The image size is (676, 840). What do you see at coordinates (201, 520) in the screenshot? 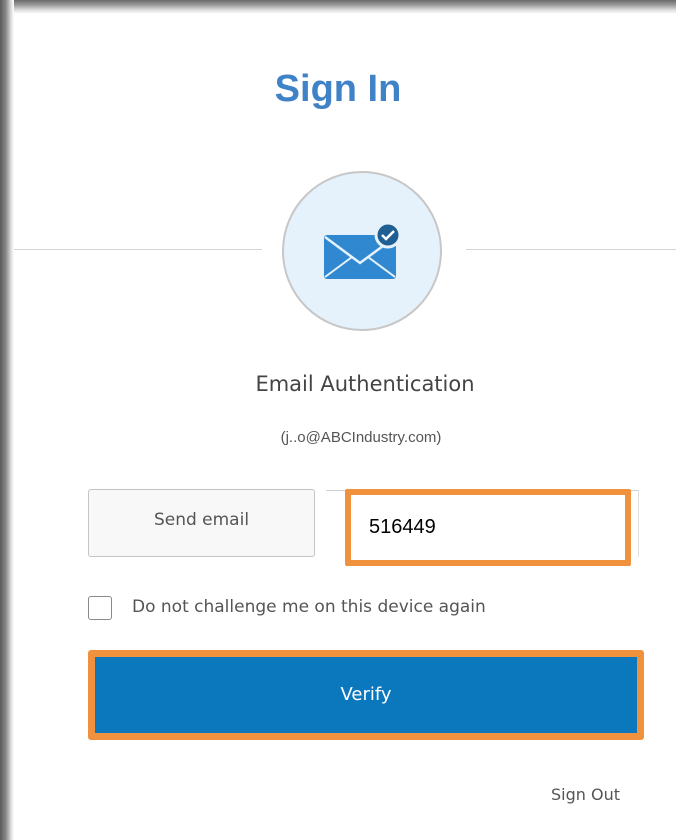
I see `send-email-label: Send email` at bounding box center [201, 520].